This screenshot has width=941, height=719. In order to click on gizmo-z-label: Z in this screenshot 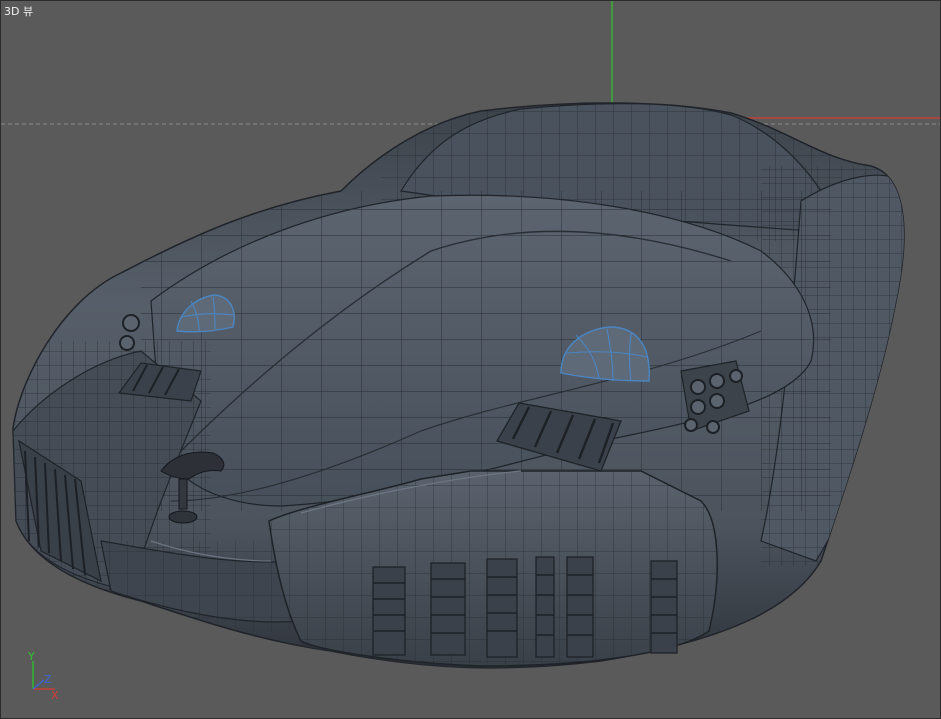, I will do `click(48, 679)`.